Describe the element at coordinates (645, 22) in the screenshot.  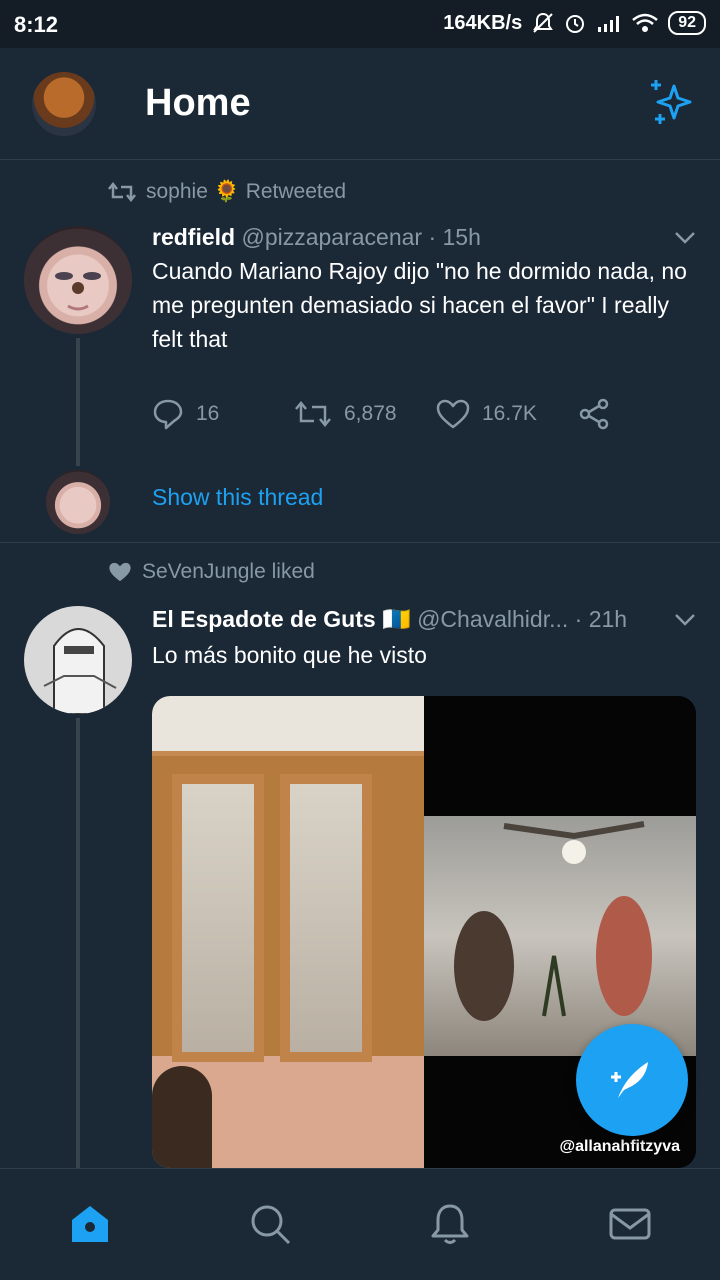
I see `wifi-icon` at that location.